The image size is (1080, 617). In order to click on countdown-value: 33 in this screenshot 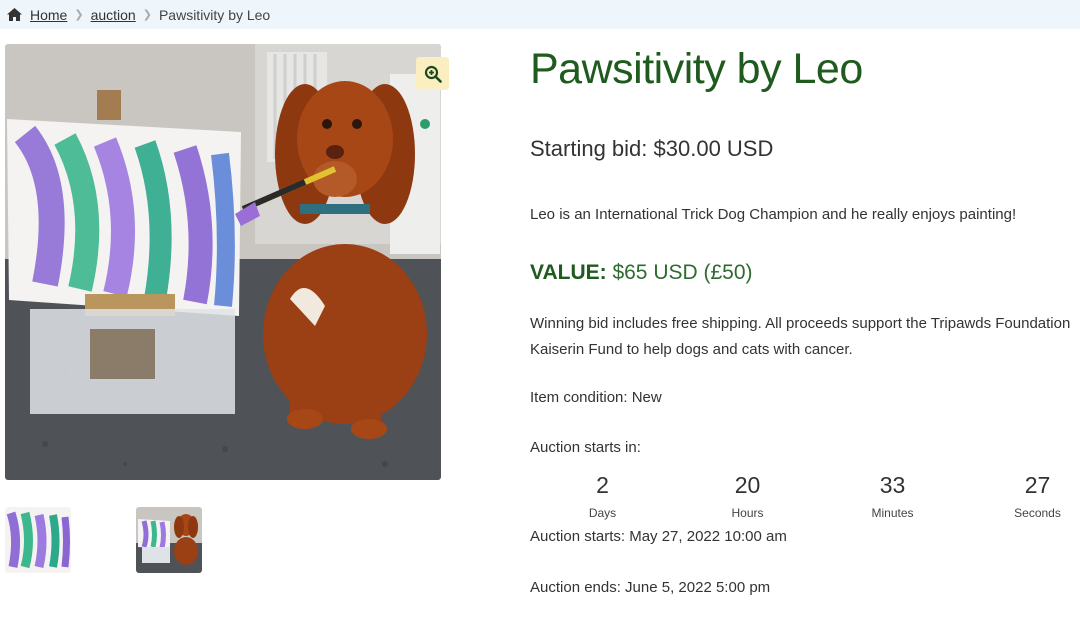, I will do `click(892, 485)`.